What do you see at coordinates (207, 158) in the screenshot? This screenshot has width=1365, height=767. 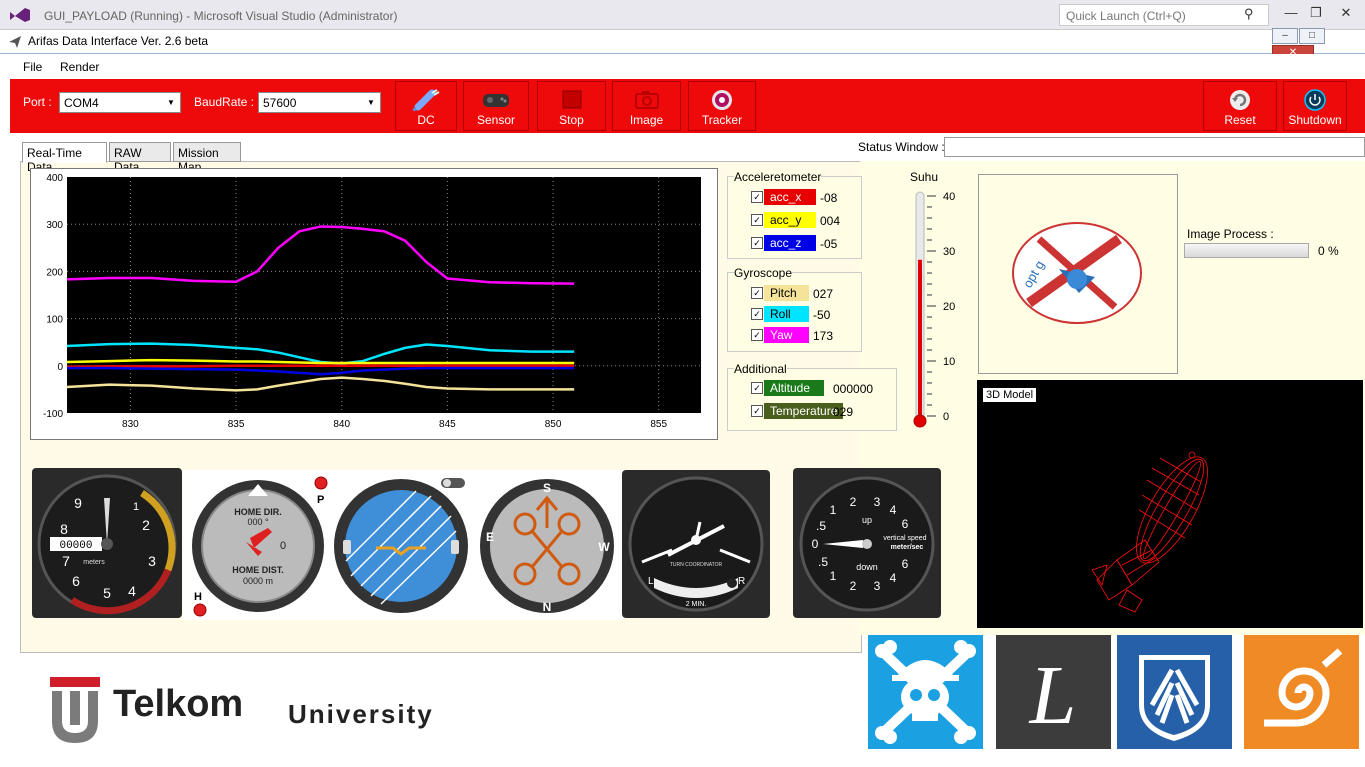 I see `tab-mission-map: Mission Map` at bounding box center [207, 158].